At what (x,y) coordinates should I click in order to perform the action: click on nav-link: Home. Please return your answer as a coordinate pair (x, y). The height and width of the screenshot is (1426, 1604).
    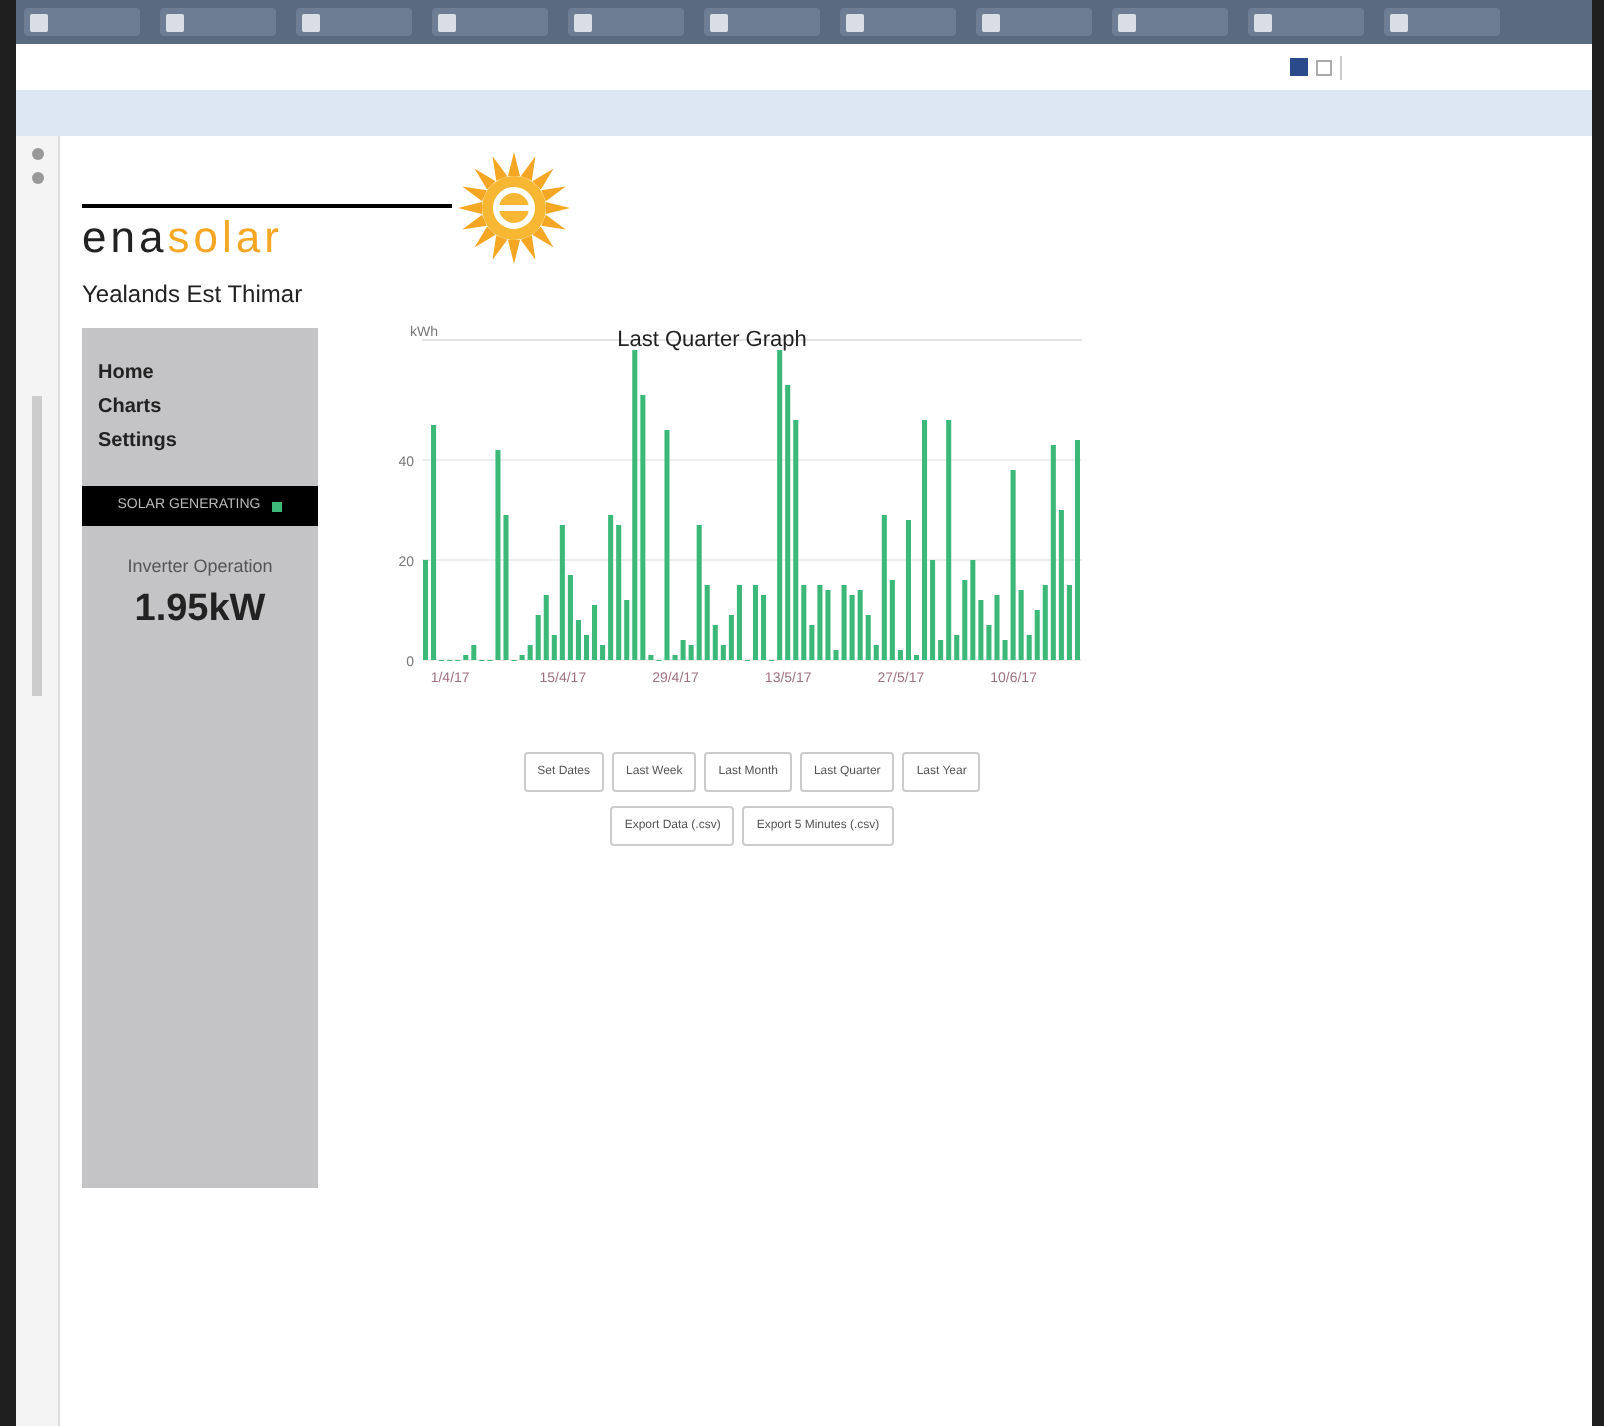
    Looking at the image, I should click on (200, 373).